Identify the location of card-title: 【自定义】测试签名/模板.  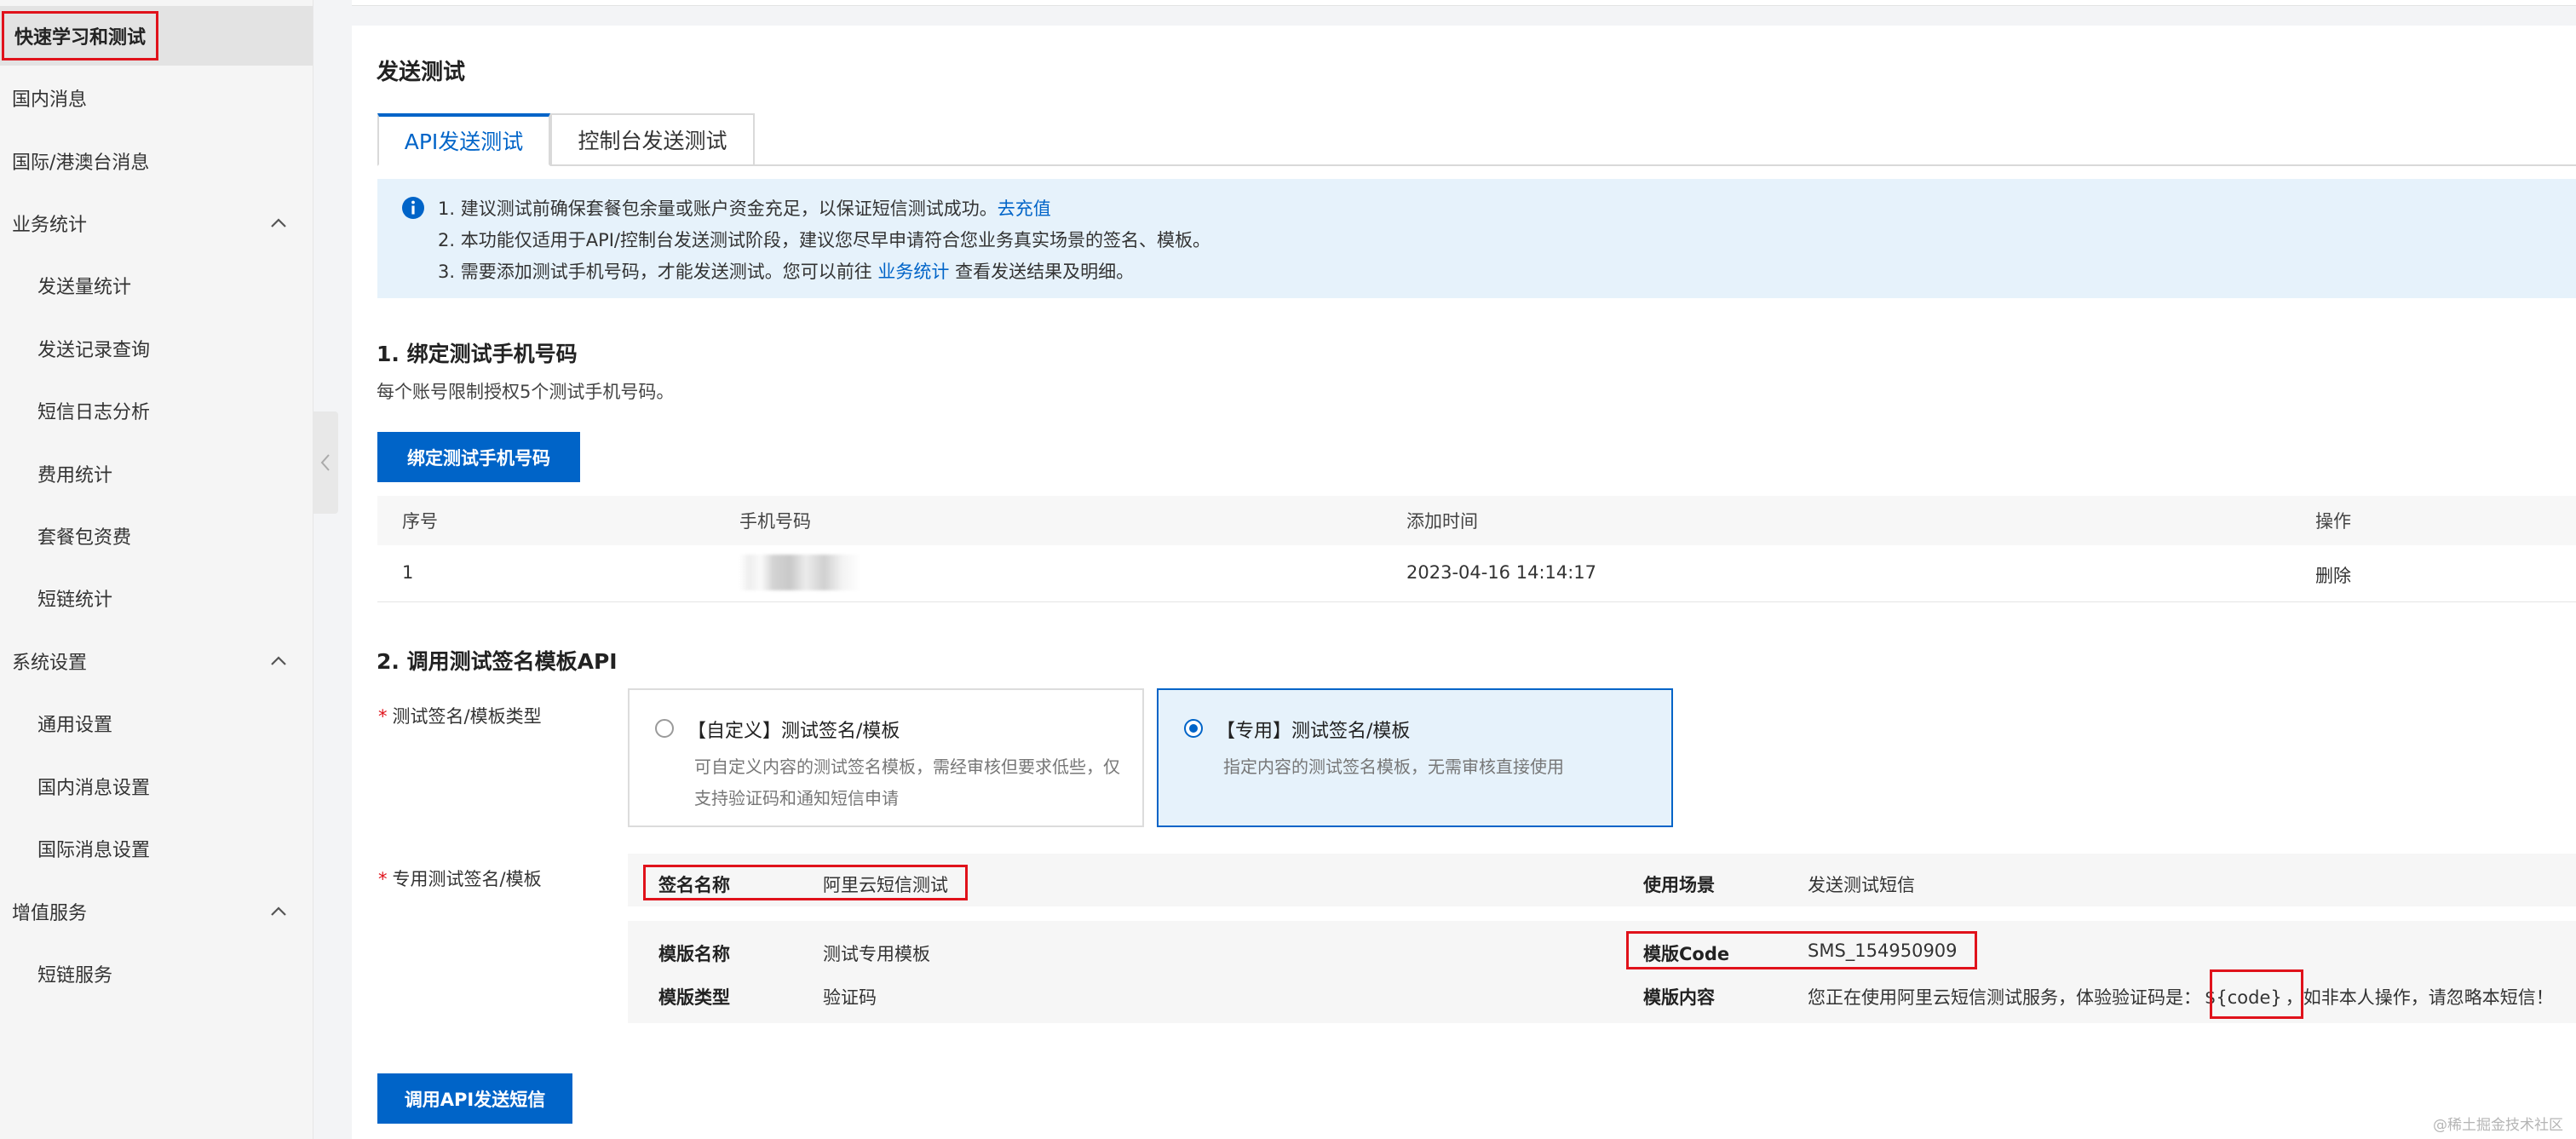
(794, 731).